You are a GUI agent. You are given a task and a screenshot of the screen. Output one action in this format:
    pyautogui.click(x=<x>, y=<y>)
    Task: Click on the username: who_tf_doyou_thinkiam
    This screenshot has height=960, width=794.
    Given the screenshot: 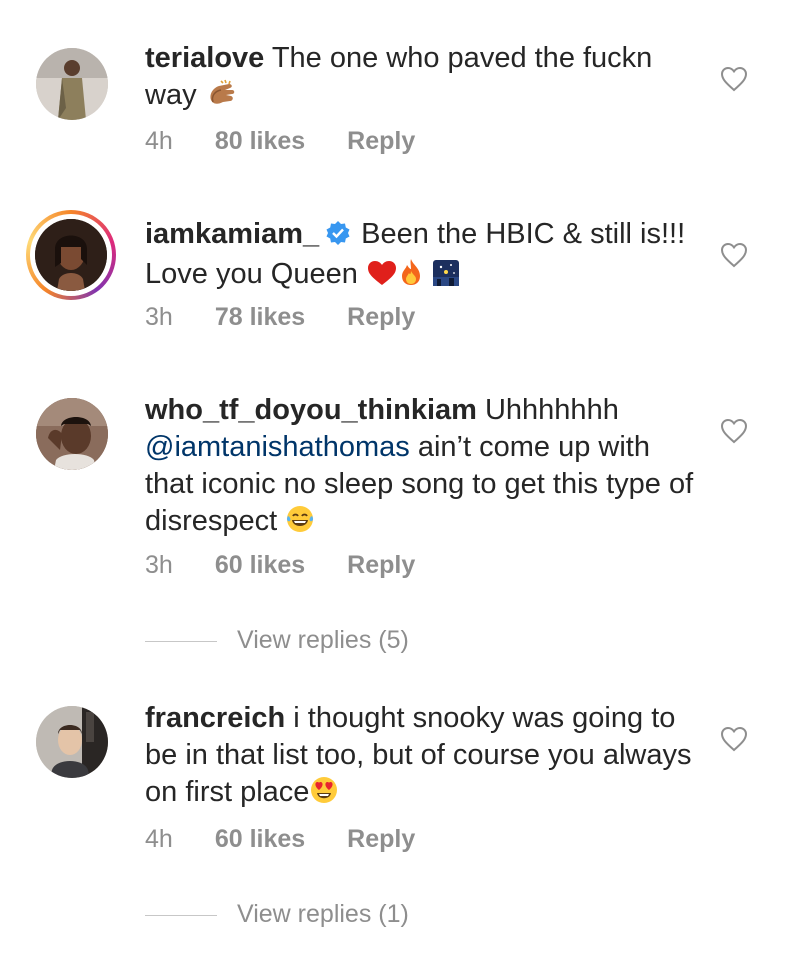 What is the action you would take?
    pyautogui.click(x=311, y=410)
    